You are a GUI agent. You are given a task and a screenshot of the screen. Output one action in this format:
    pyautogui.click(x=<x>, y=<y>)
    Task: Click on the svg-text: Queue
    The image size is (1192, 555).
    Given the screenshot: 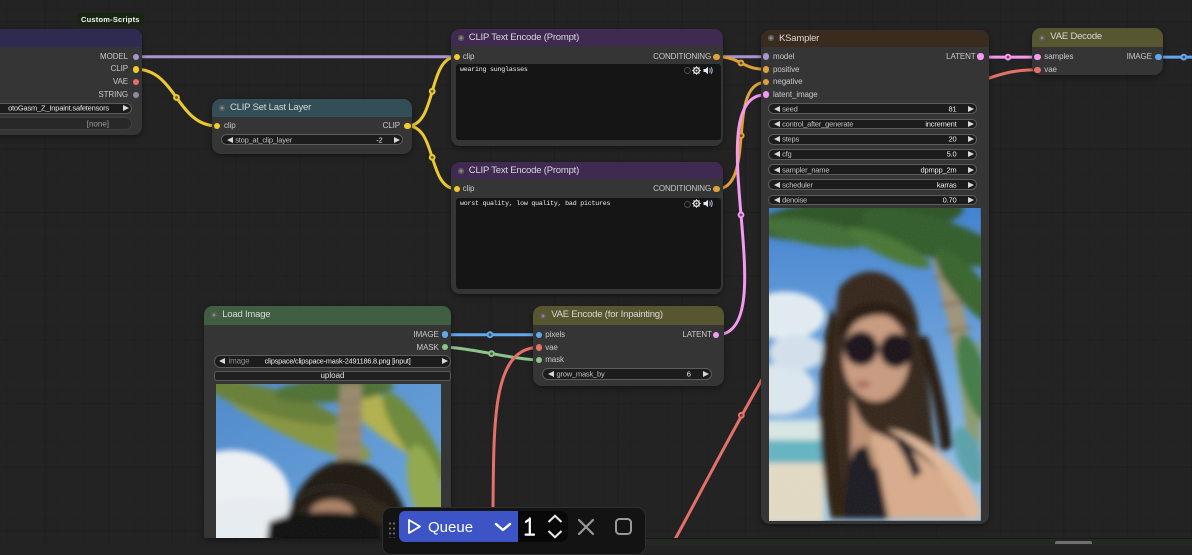 What is the action you would take?
    pyautogui.click(x=450, y=527)
    